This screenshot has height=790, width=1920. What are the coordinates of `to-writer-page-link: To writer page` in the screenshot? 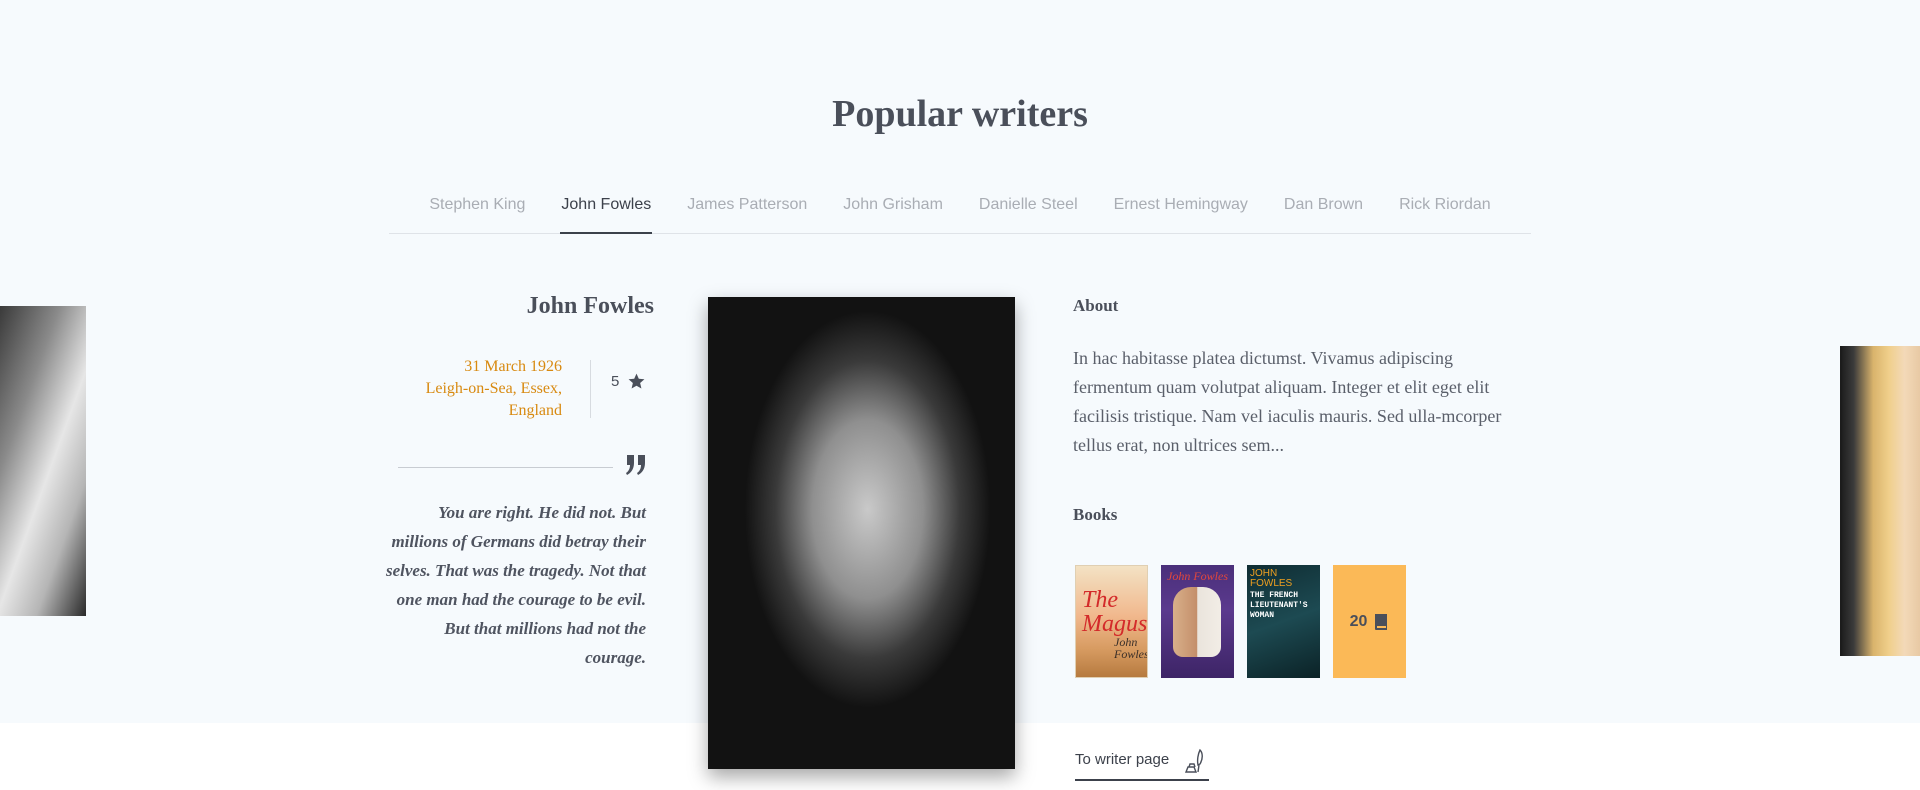 It's located at (1142, 764).